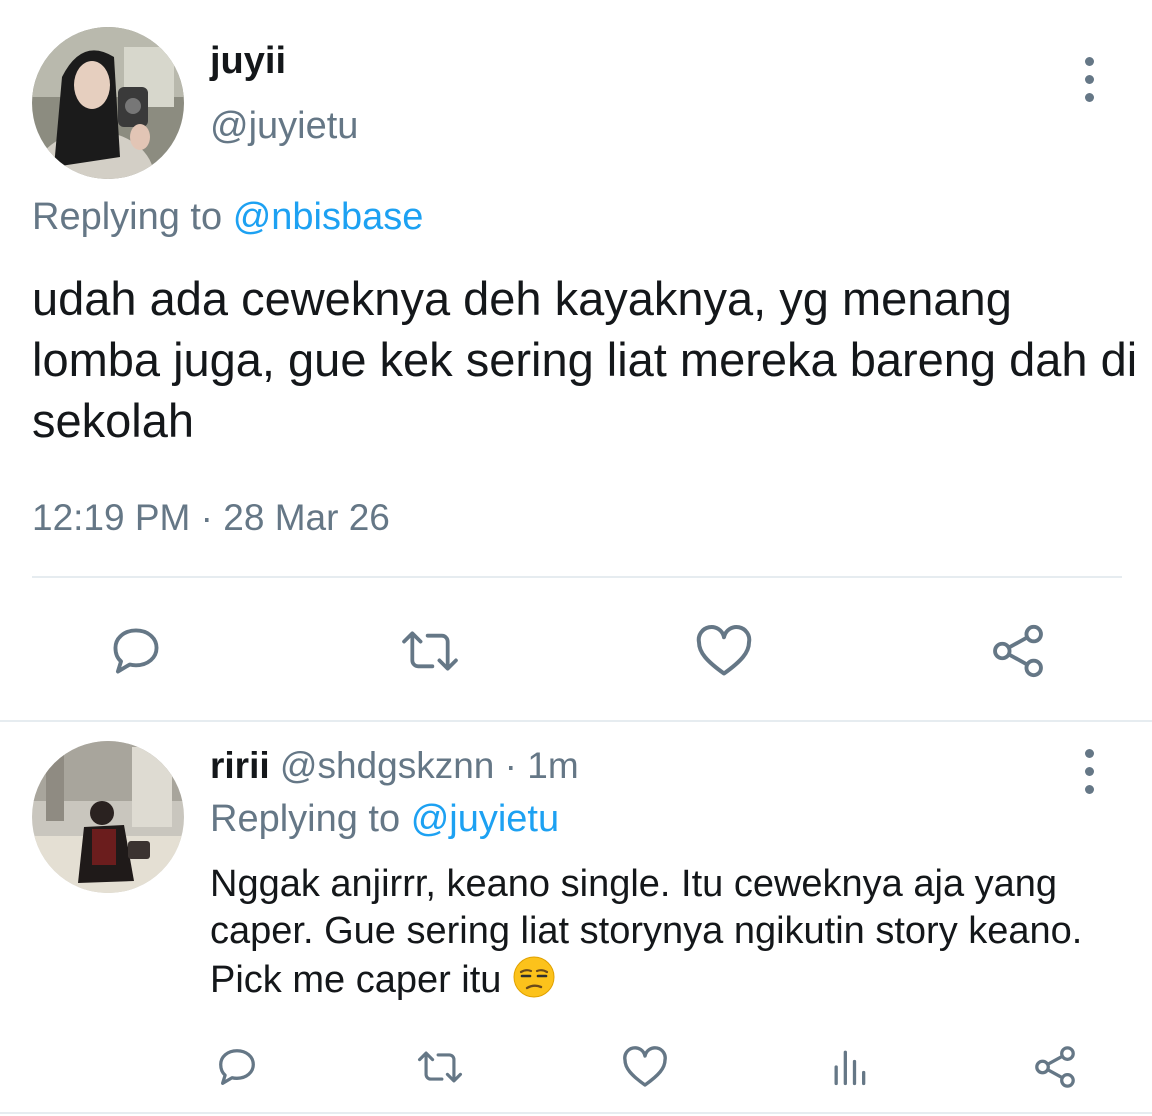 Image resolution: width=1152 pixels, height=1116 pixels. Describe the element at coordinates (553, 765) in the screenshot. I see `reply-age: 1m` at that location.